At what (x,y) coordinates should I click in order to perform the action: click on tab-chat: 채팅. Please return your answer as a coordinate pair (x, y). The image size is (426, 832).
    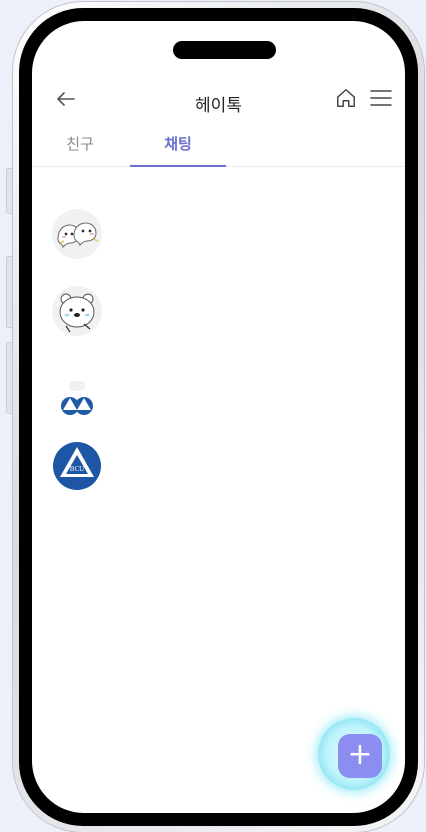
    Looking at the image, I should click on (178, 150).